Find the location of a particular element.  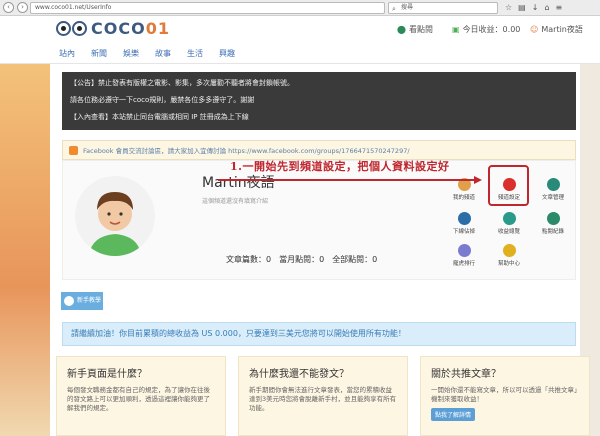

view-records-button: 點閱紀錄 is located at coordinates (553, 226).